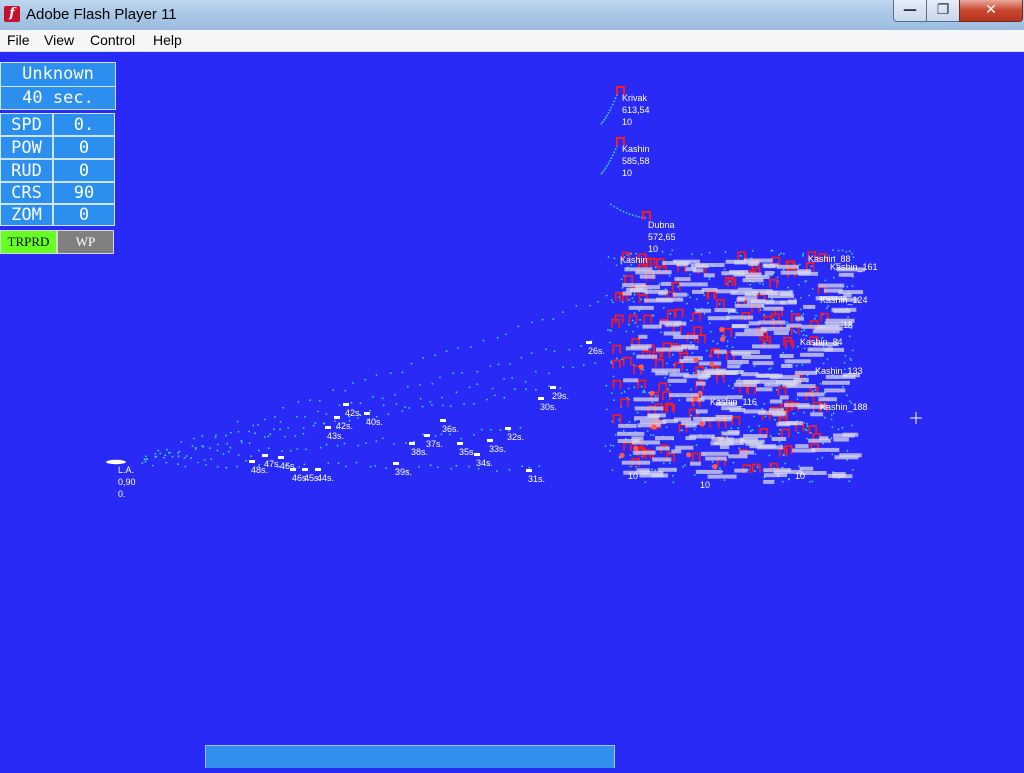  What do you see at coordinates (943, 11) in the screenshot?
I see `maximize-button: ❐` at bounding box center [943, 11].